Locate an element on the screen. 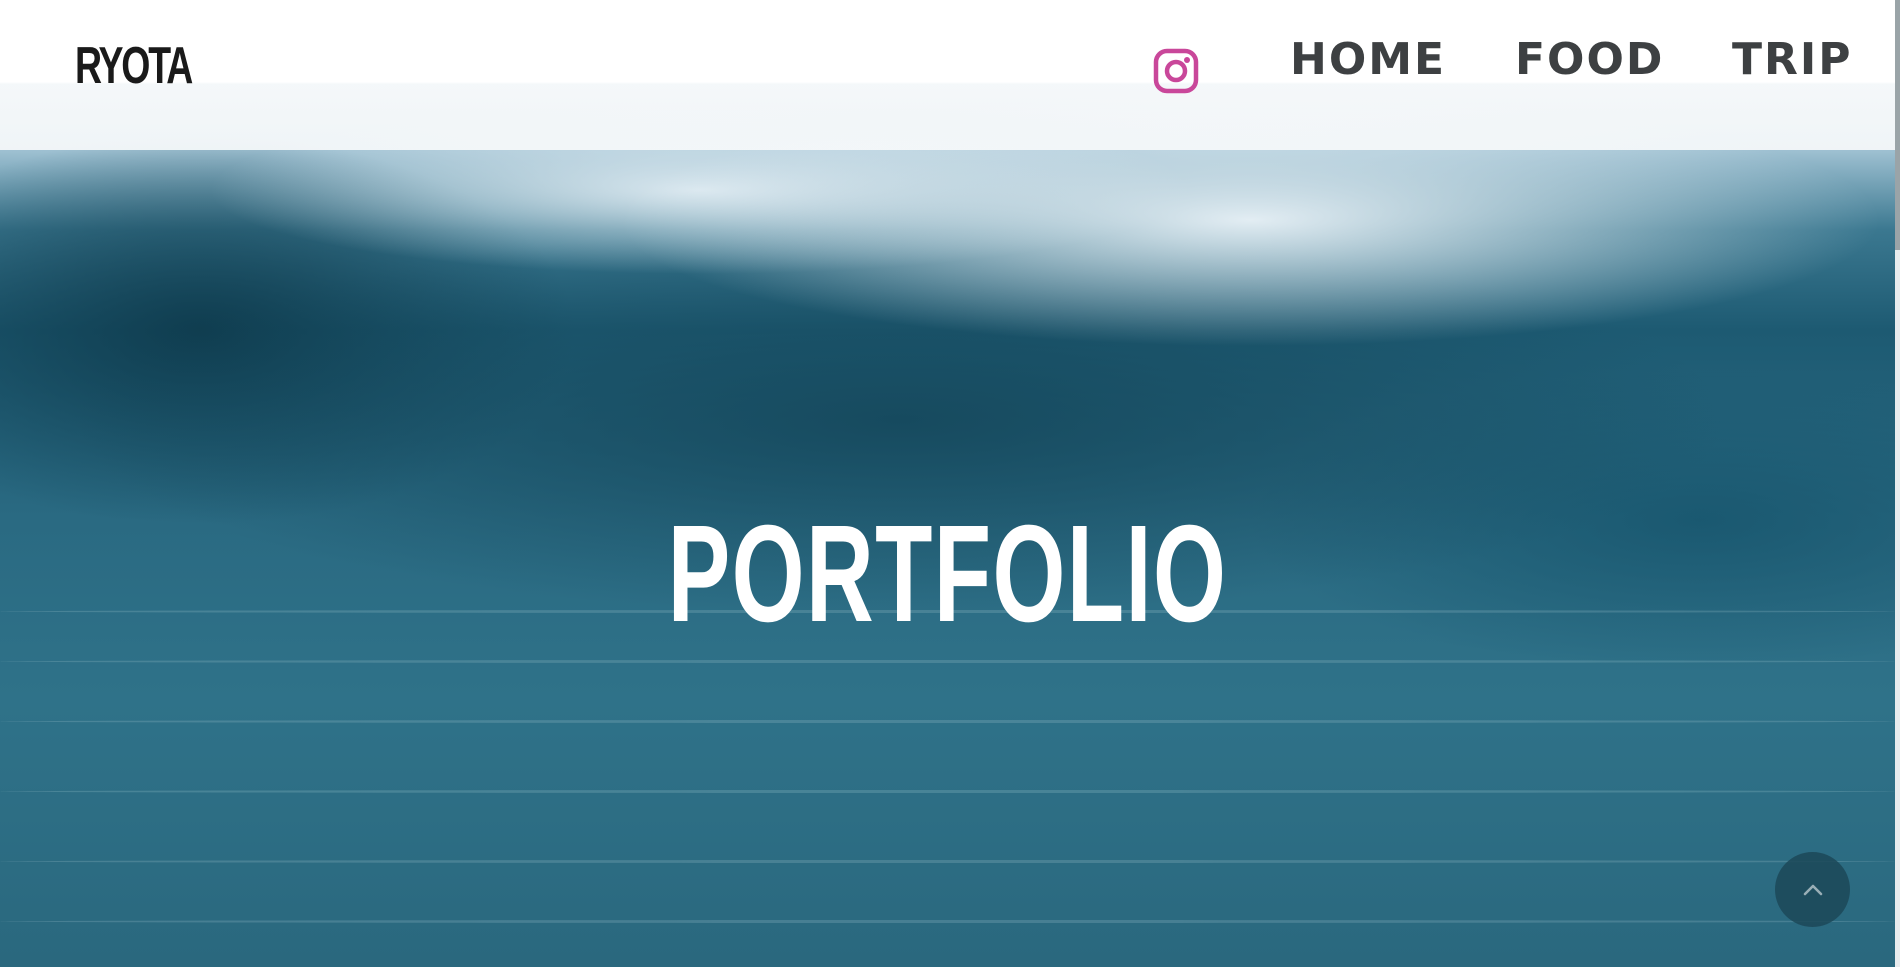 Image resolution: width=1900 pixels, height=967 pixels. site-logo: RYOTA is located at coordinates (134, 66).